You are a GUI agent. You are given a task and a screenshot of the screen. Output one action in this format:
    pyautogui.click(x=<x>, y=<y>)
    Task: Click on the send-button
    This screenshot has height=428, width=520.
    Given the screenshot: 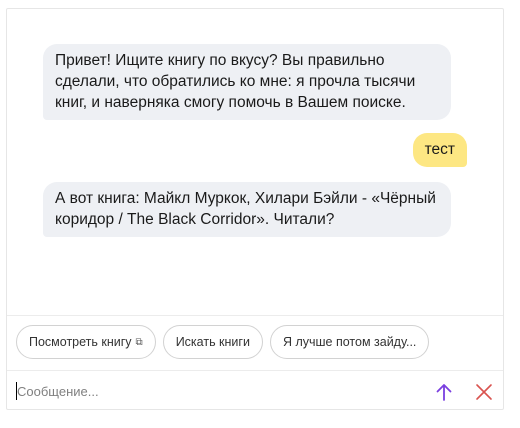 What is the action you would take?
    pyautogui.click(x=444, y=392)
    